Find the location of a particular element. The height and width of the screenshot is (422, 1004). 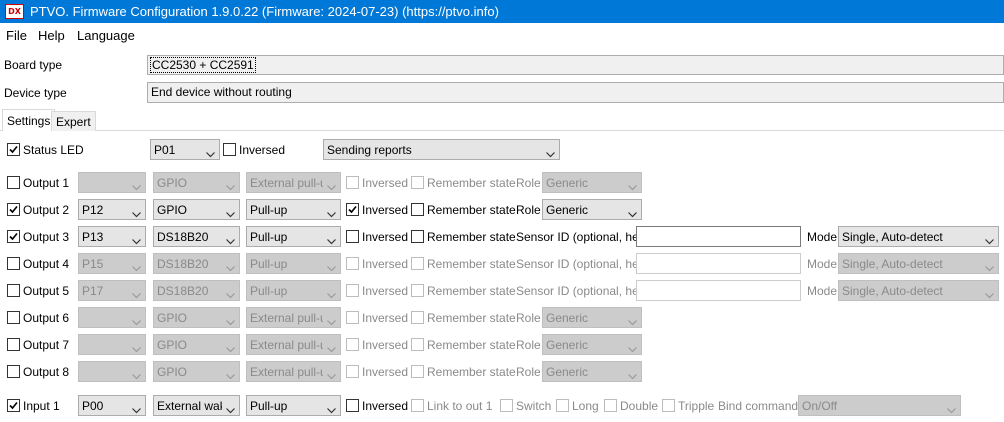

tab-settings: Settings is located at coordinates (29, 120).